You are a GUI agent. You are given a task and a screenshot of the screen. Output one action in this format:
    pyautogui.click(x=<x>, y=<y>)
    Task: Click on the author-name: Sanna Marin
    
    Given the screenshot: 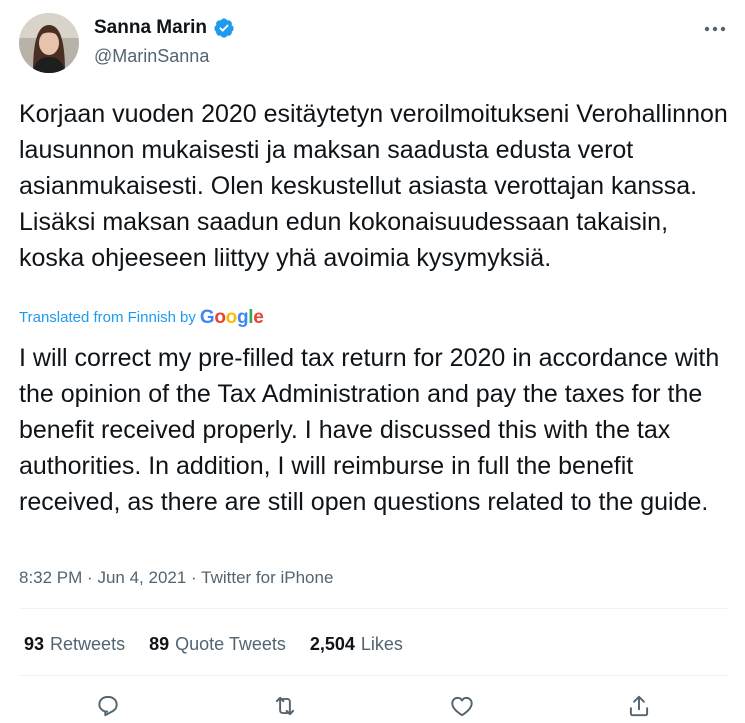 What is the action you would take?
    pyautogui.click(x=164, y=28)
    